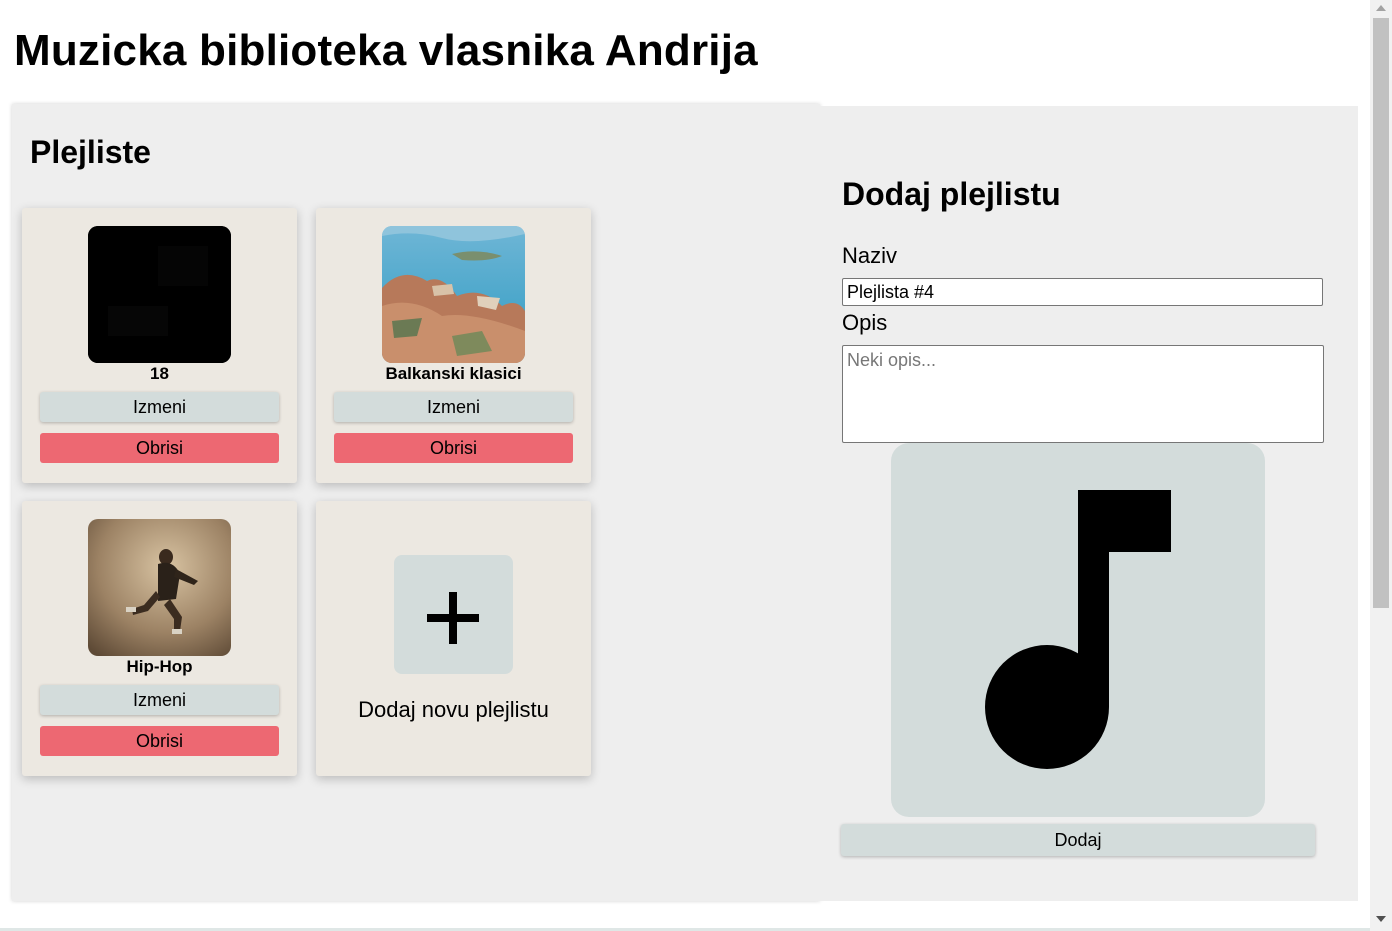  Describe the element at coordinates (1381, 919) in the screenshot. I see `scroll-down-icon` at that location.